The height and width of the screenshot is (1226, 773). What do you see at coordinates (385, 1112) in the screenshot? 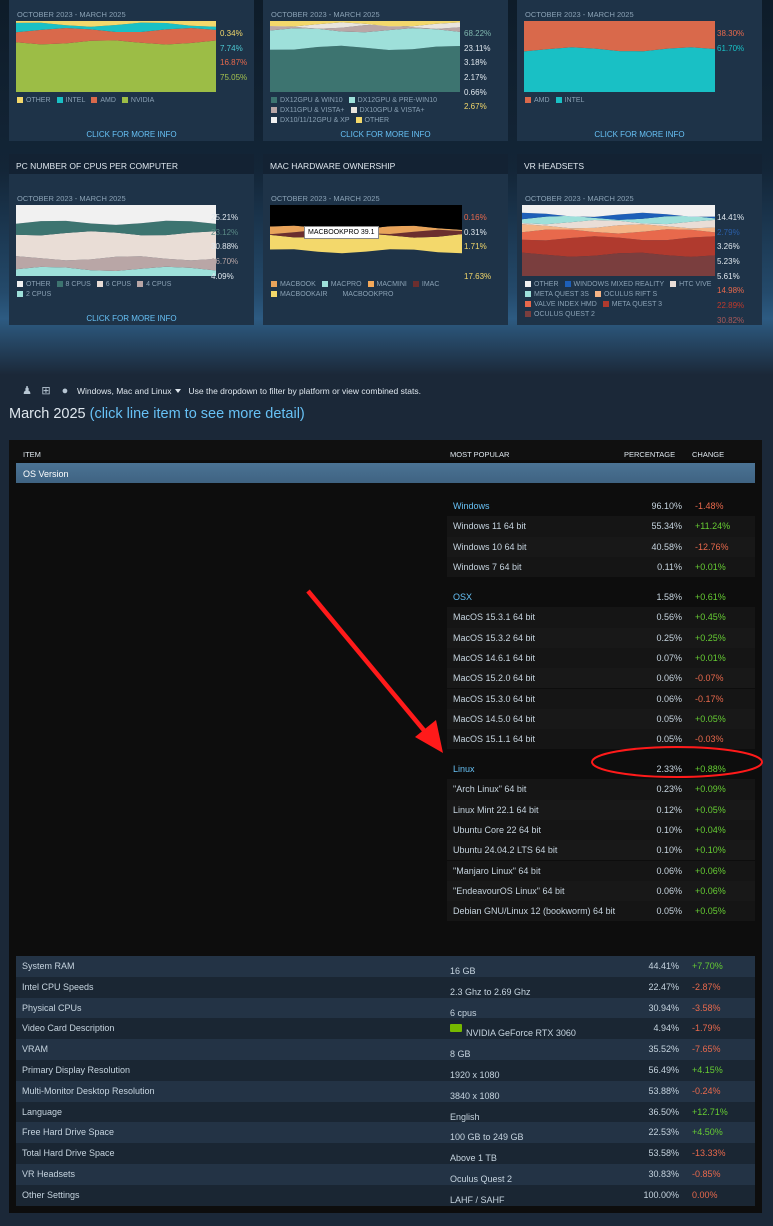
I see `stat-row: Language English 36.50% +12.71%` at bounding box center [385, 1112].